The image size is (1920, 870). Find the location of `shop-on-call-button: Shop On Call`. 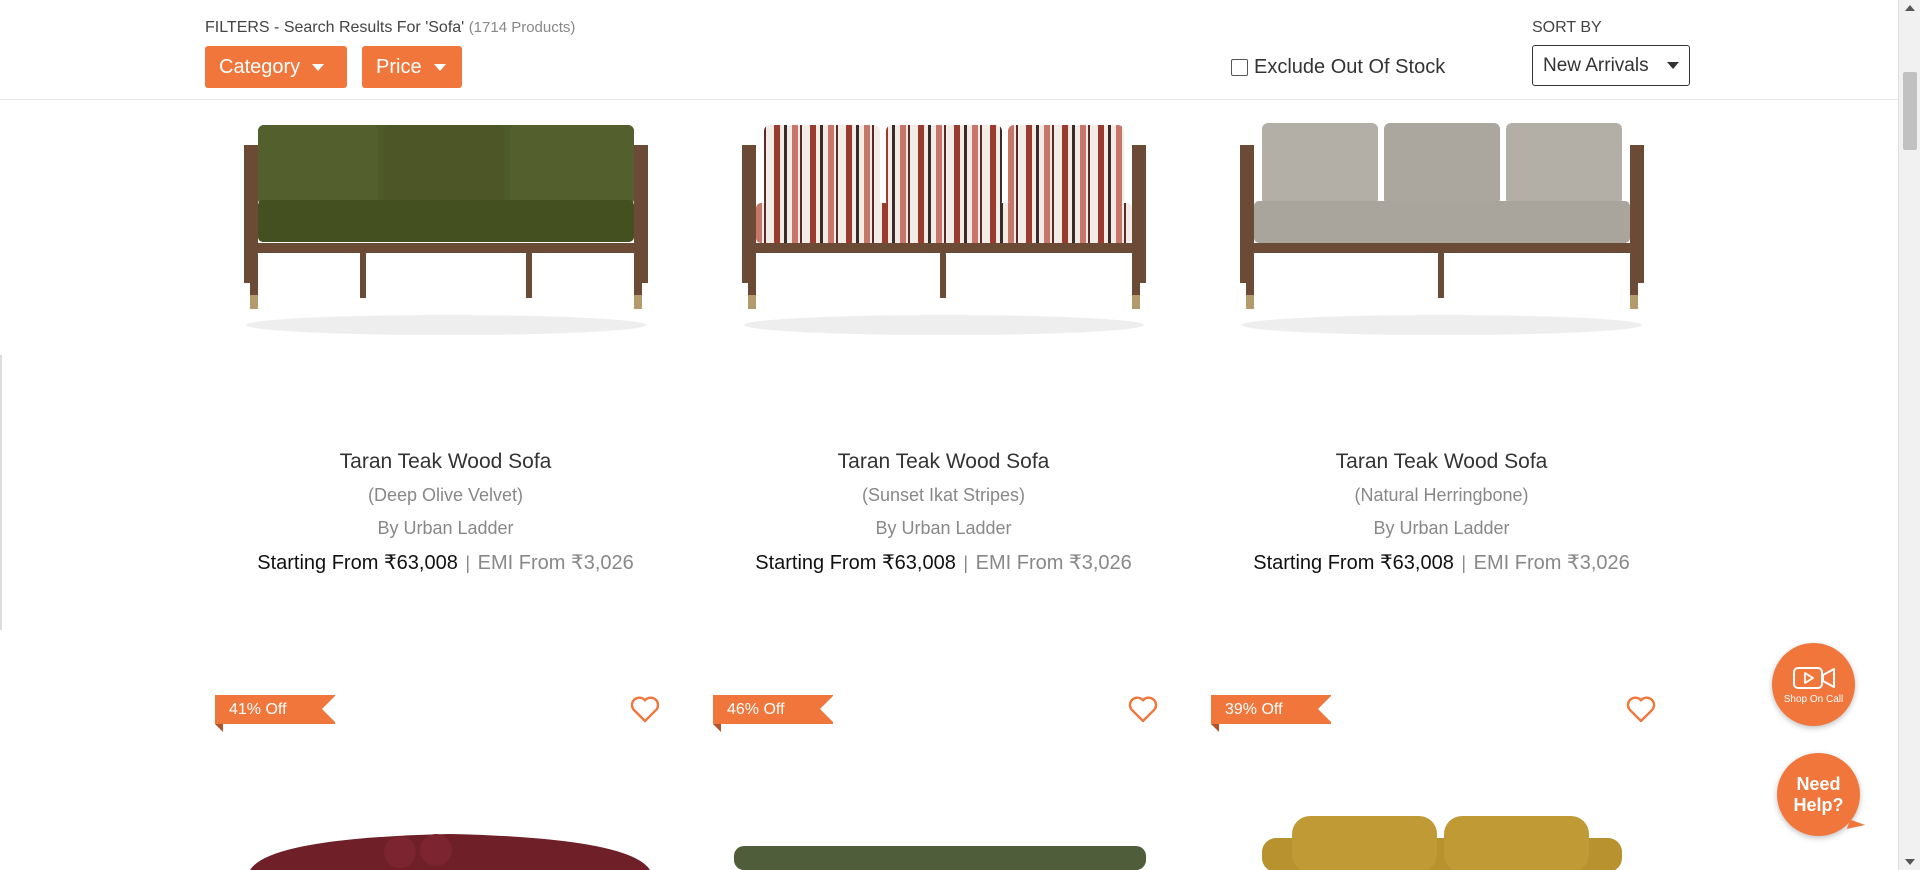

shop-on-call-button: Shop On Call is located at coordinates (1813, 684).